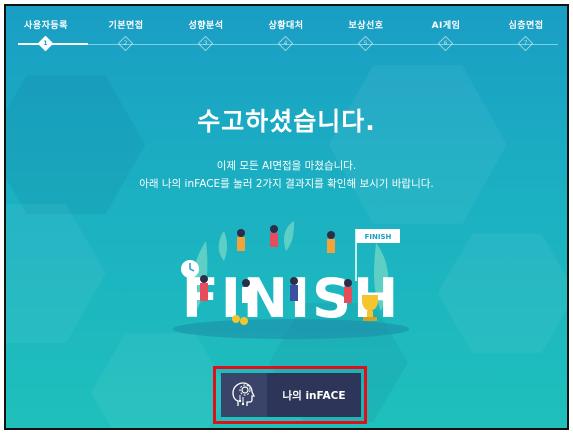  I want to click on step-number-2: 2, so click(125, 43).